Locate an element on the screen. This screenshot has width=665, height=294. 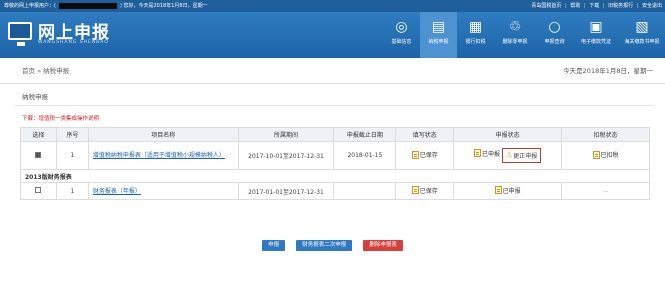
group-title: 2013版财务报表 is located at coordinates (335, 176).